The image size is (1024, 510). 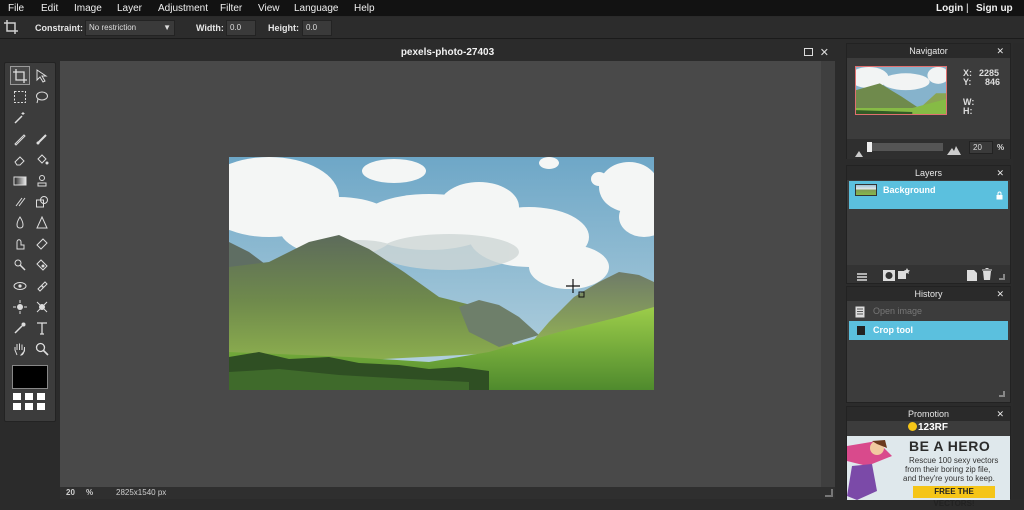 What do you see at coordinates (20, 285) in the screenshot?
I see `red-eye-icon` at bounding box center [20, 285].